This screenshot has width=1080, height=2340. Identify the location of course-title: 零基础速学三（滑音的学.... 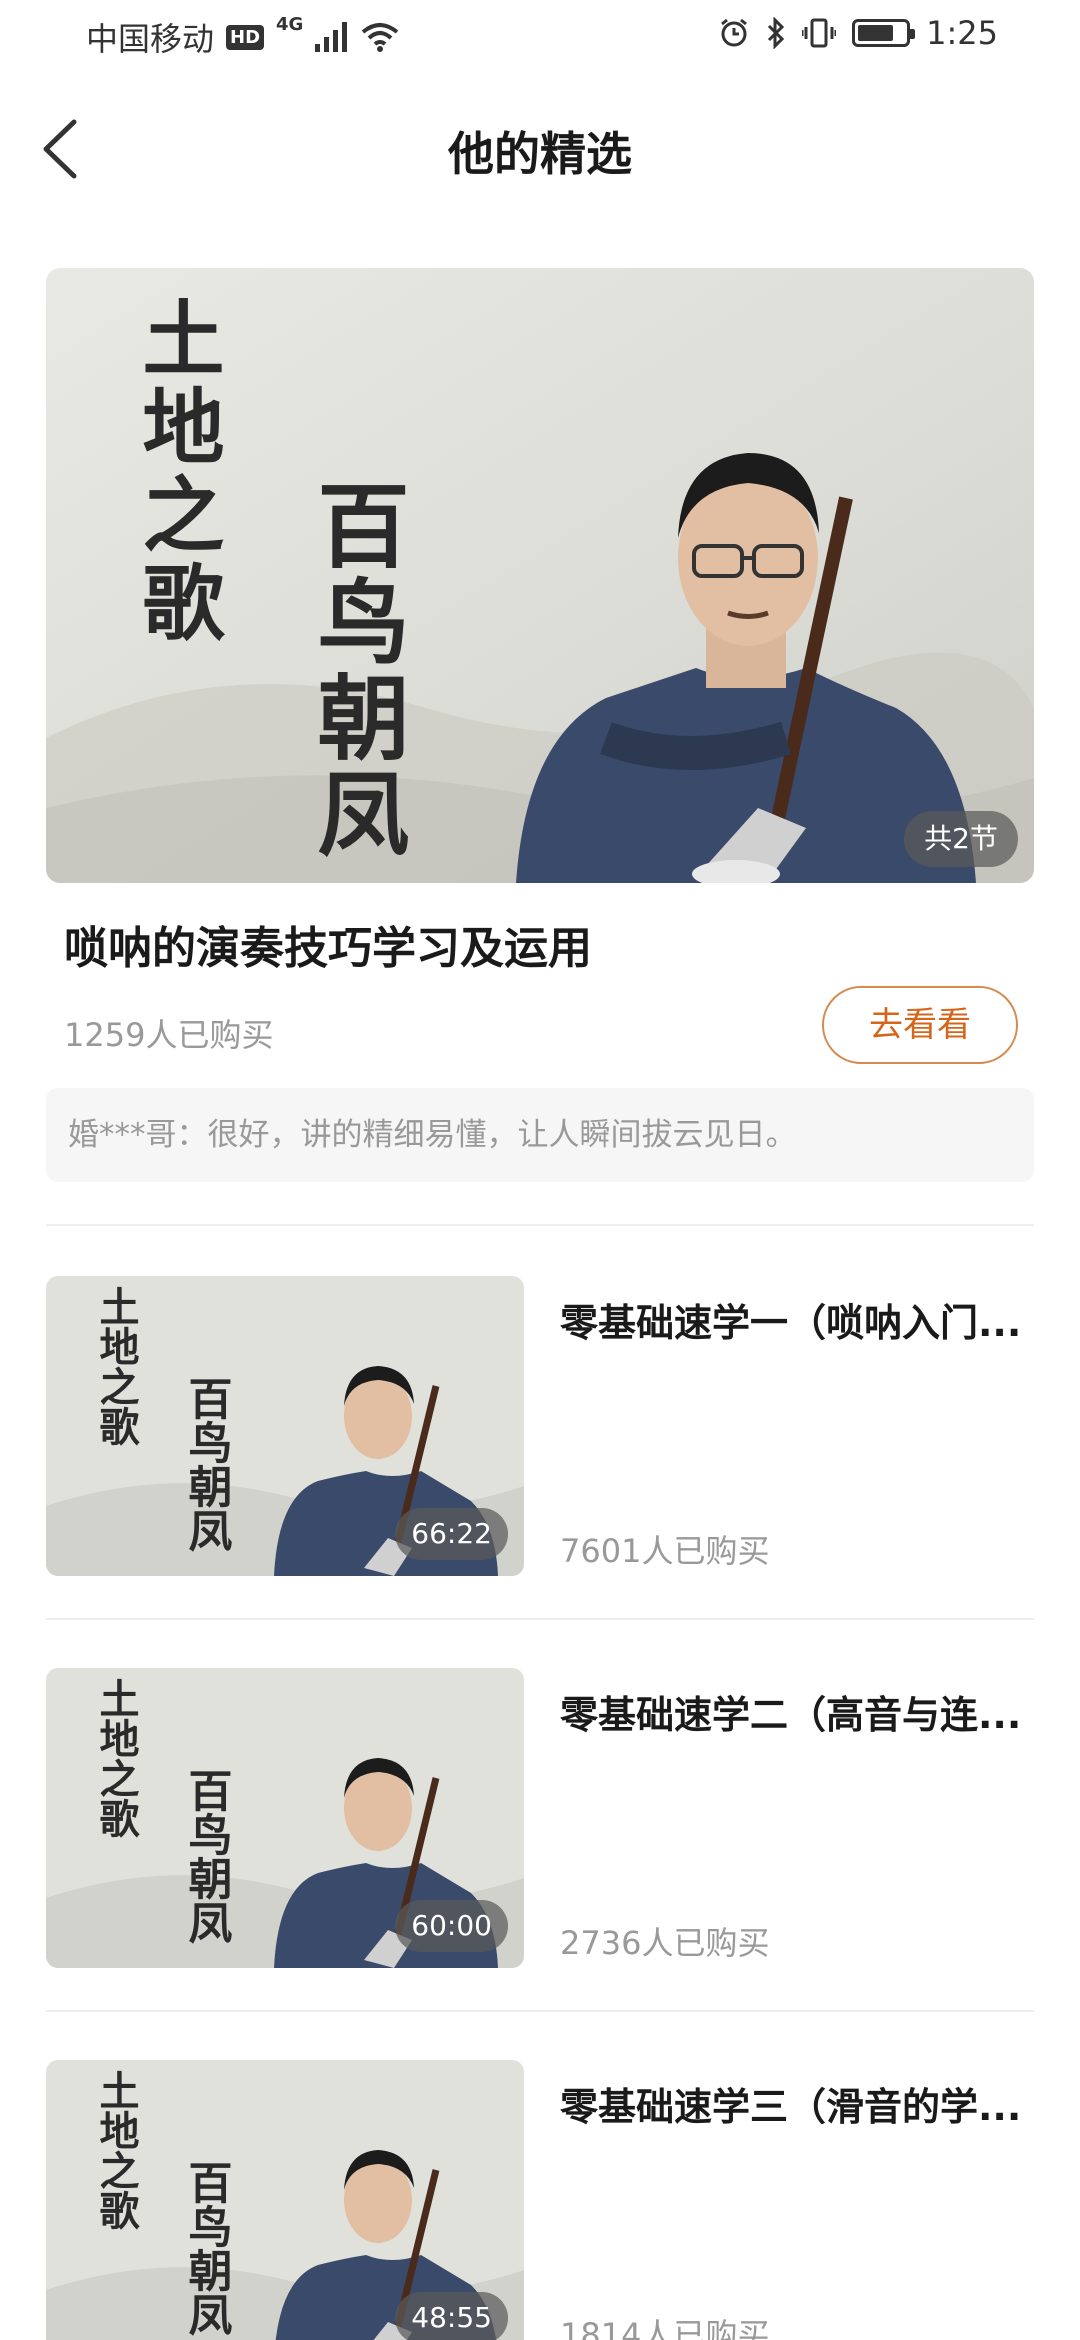
(797, 2103).